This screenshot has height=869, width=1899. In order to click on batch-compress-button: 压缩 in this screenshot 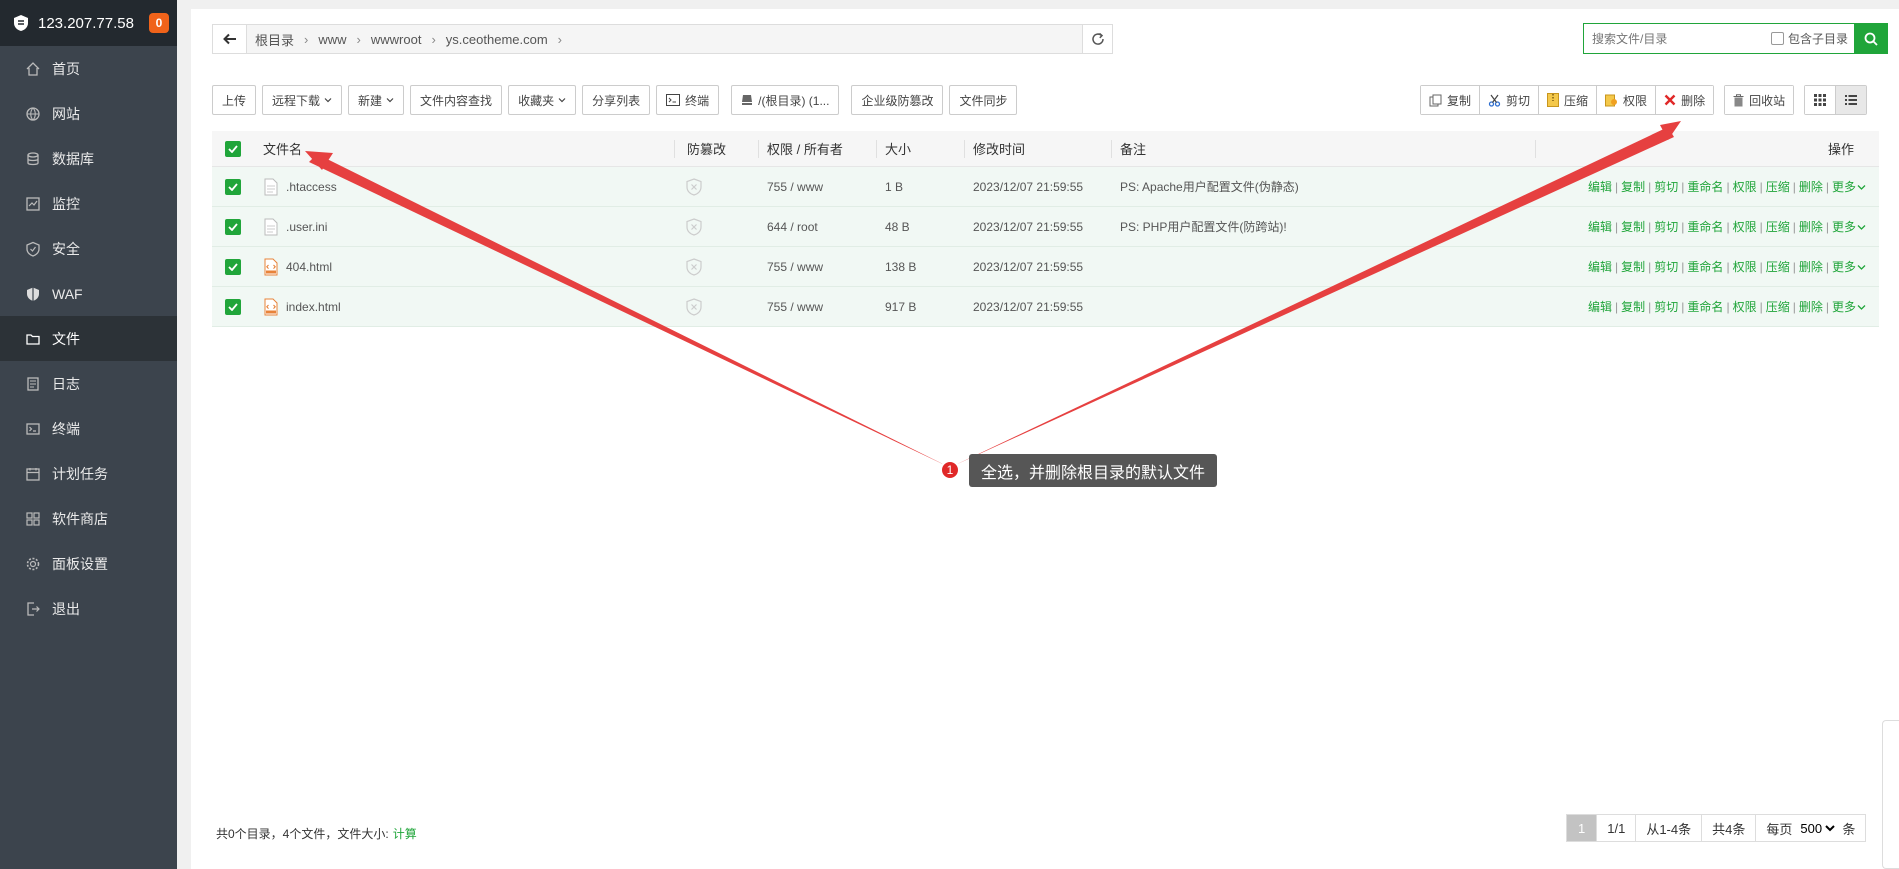, I will do `click(1568, 100)`.